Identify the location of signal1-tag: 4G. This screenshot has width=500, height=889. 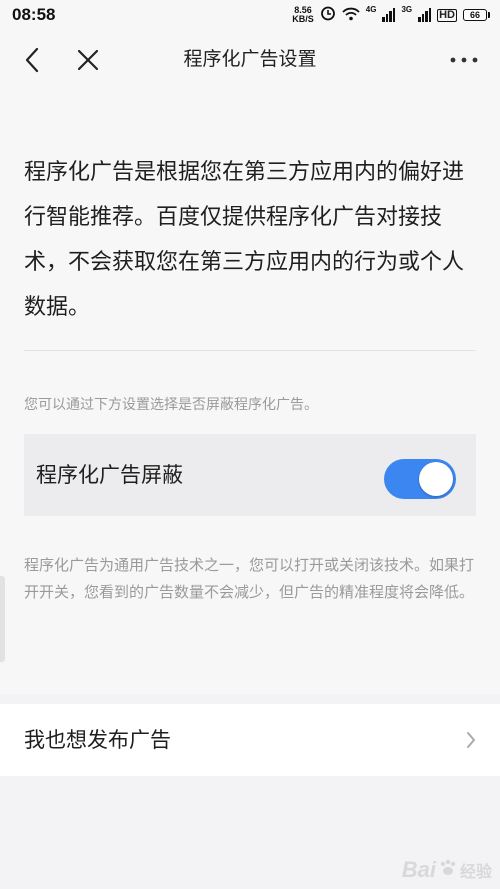
(371, 9).